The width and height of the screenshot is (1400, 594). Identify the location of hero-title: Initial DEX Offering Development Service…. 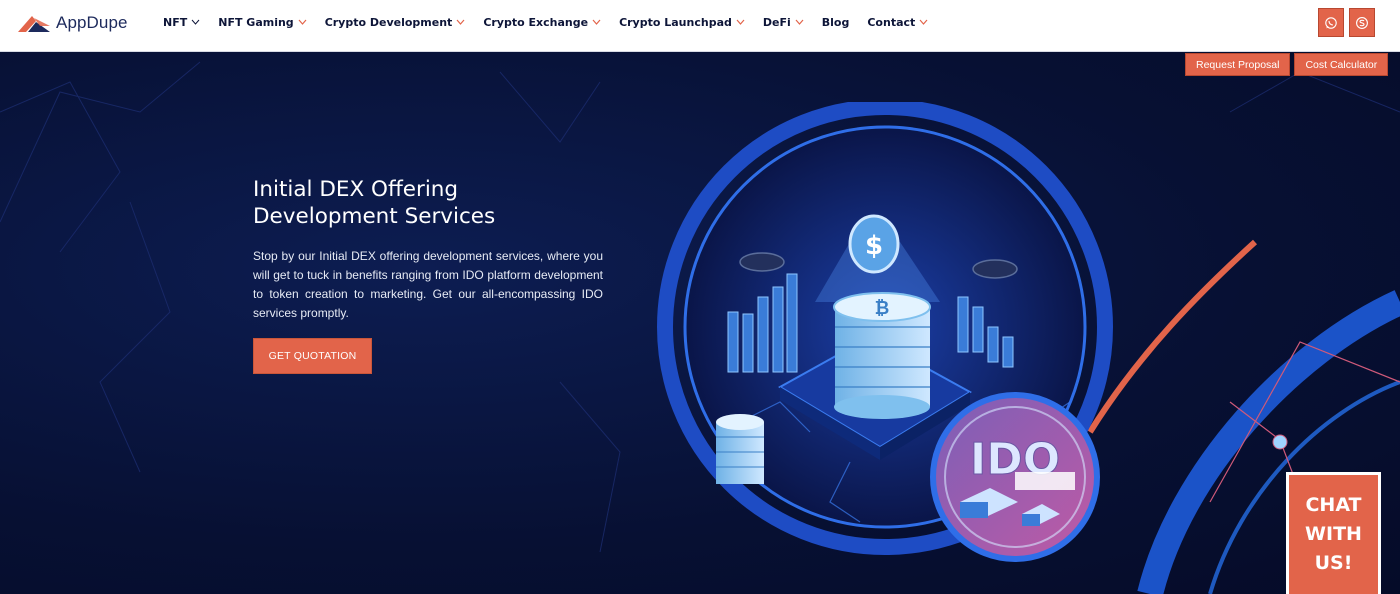
(423, 203).